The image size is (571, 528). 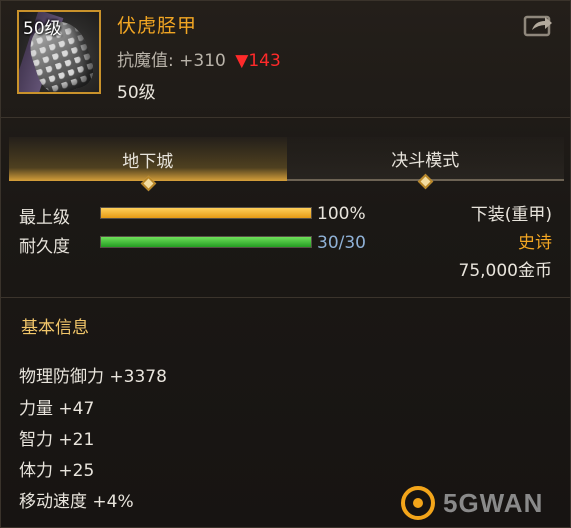 I want to click on upgrade-bar, so click(x=206, y=213).